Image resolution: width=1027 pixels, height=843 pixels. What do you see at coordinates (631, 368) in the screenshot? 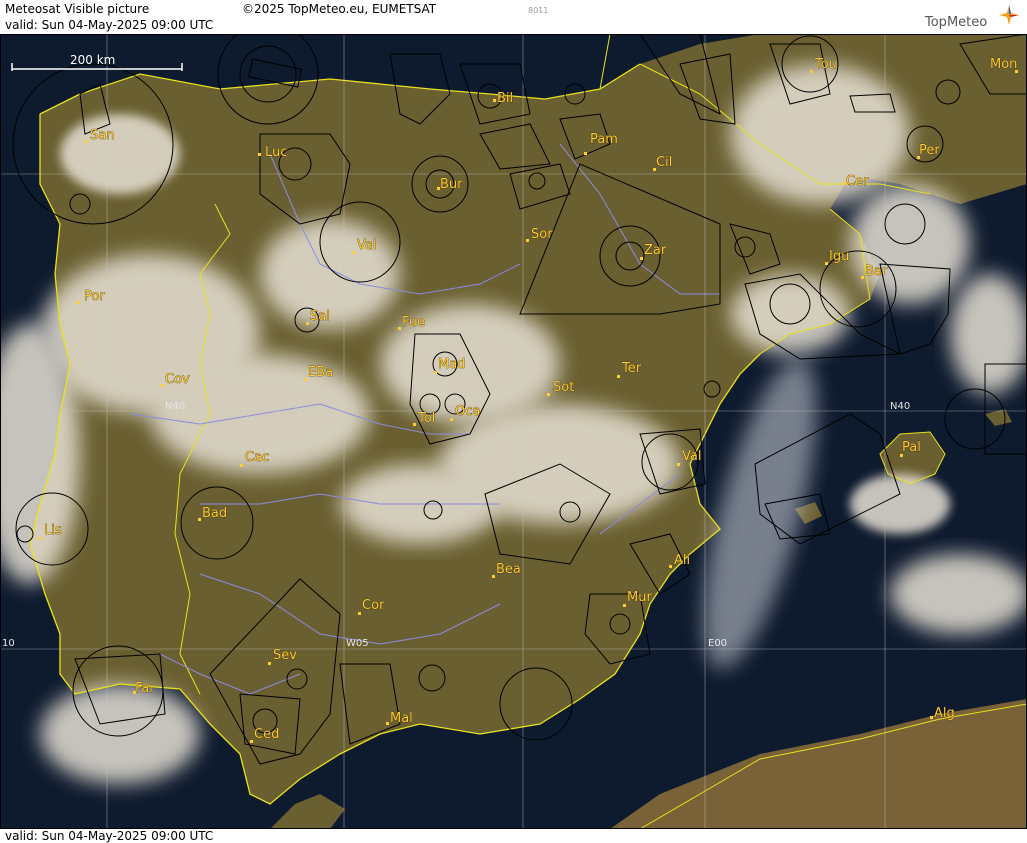
I see `city-label-ter: Ter` at bounding box center [631, 368].